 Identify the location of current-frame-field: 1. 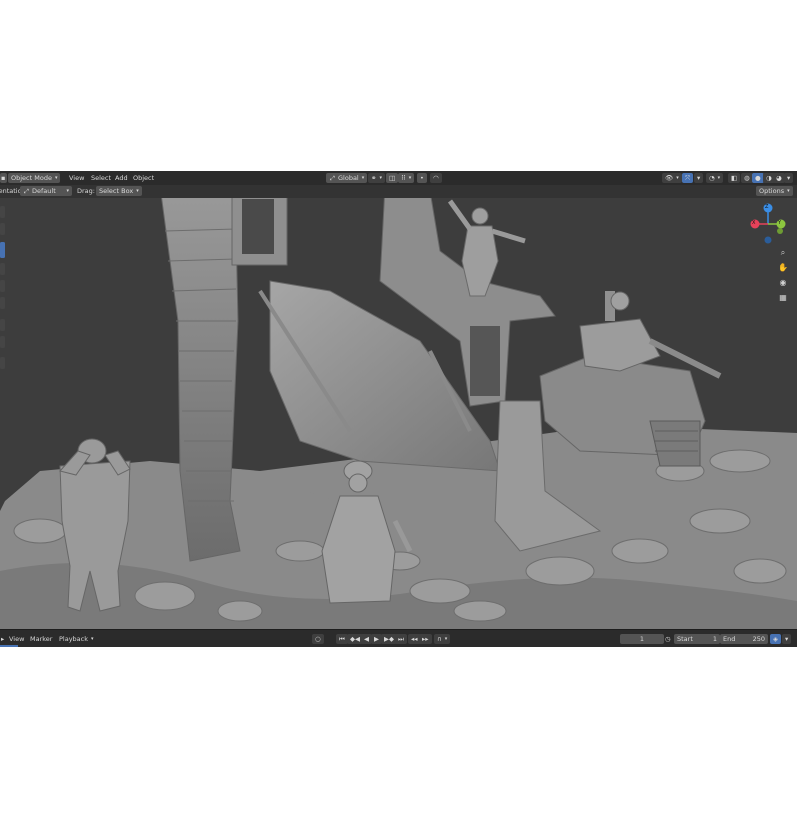
(642, 639).